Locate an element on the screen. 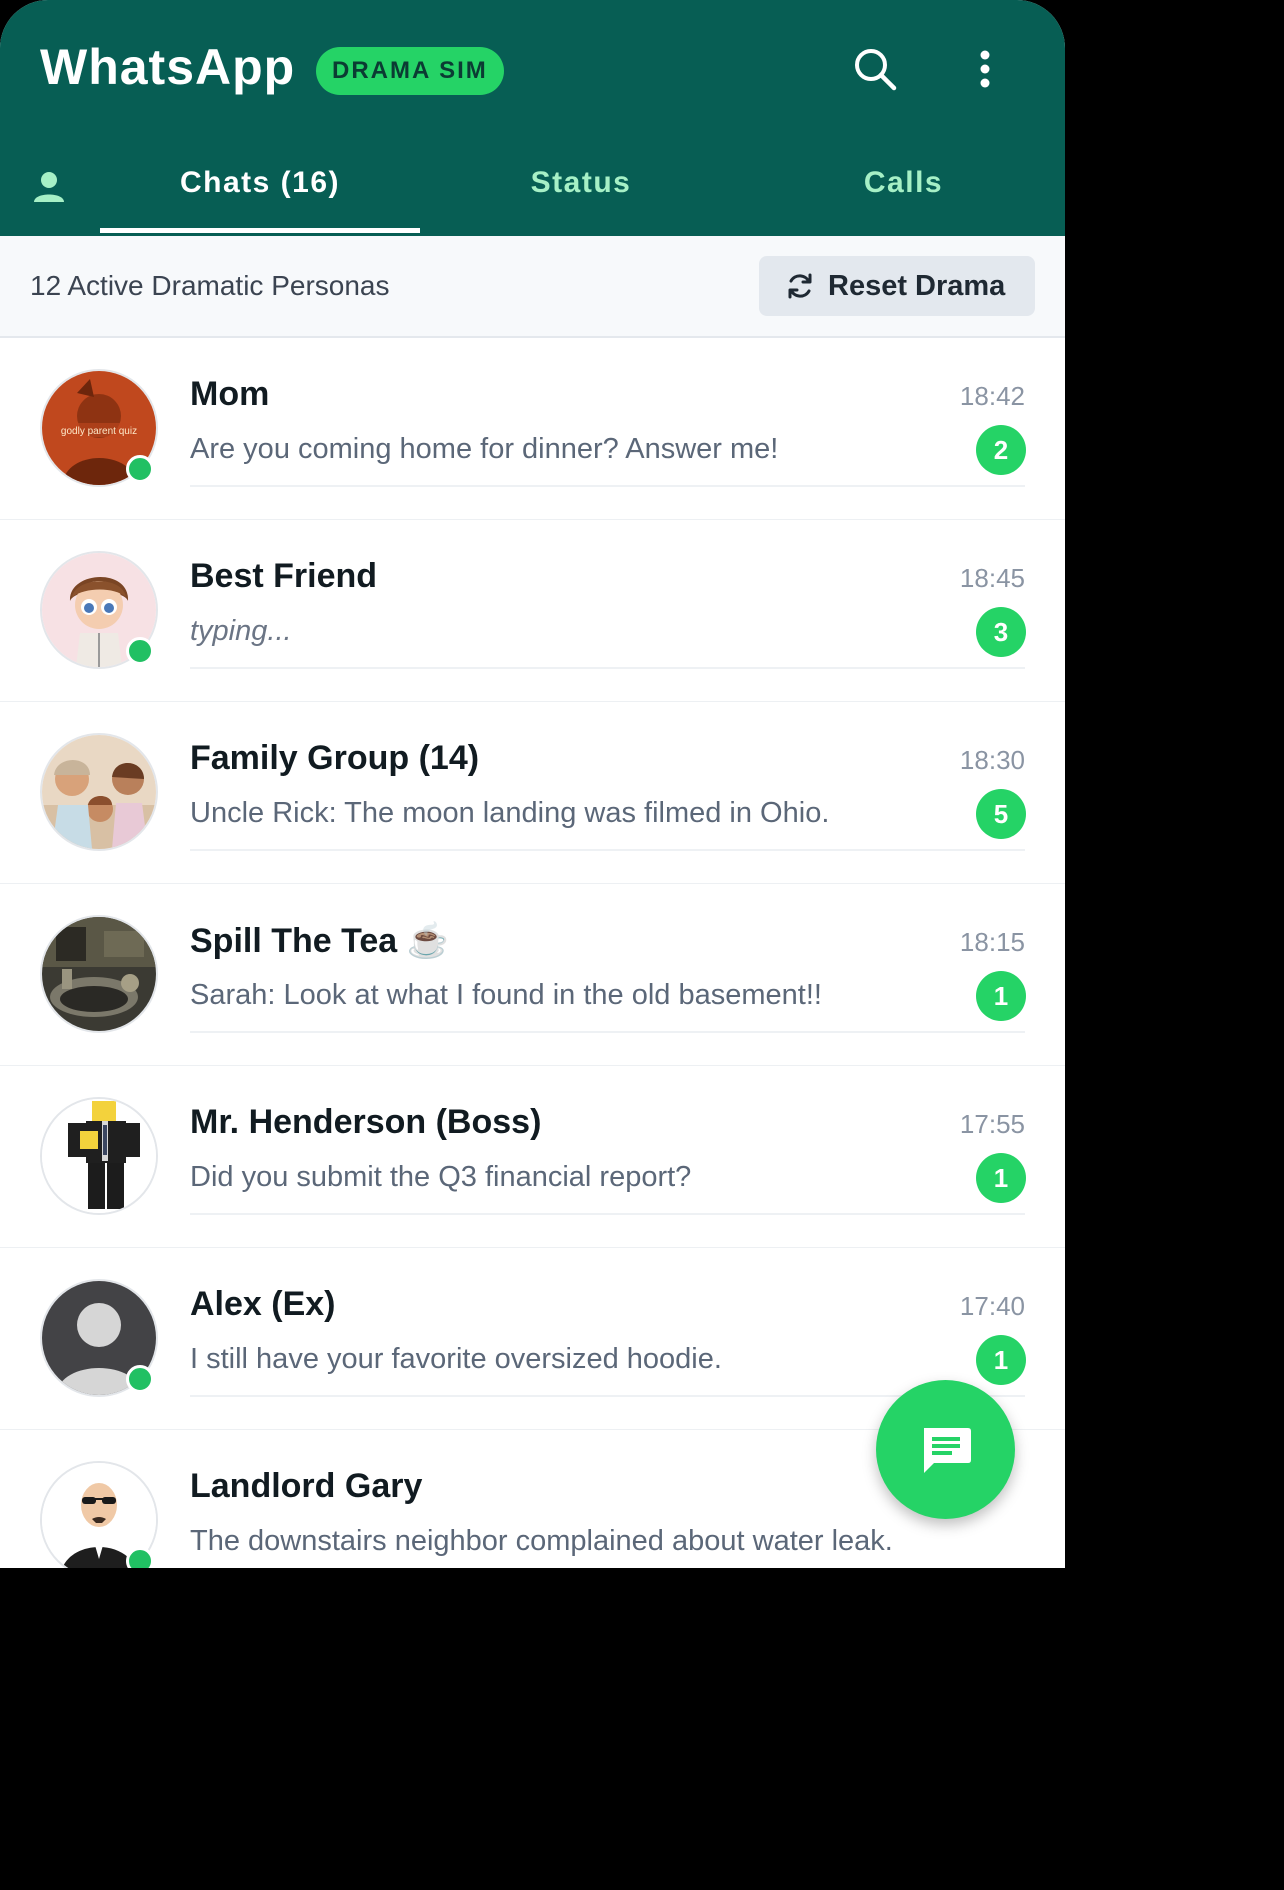  more-vertical-icon is located at coordinates (985, 69).